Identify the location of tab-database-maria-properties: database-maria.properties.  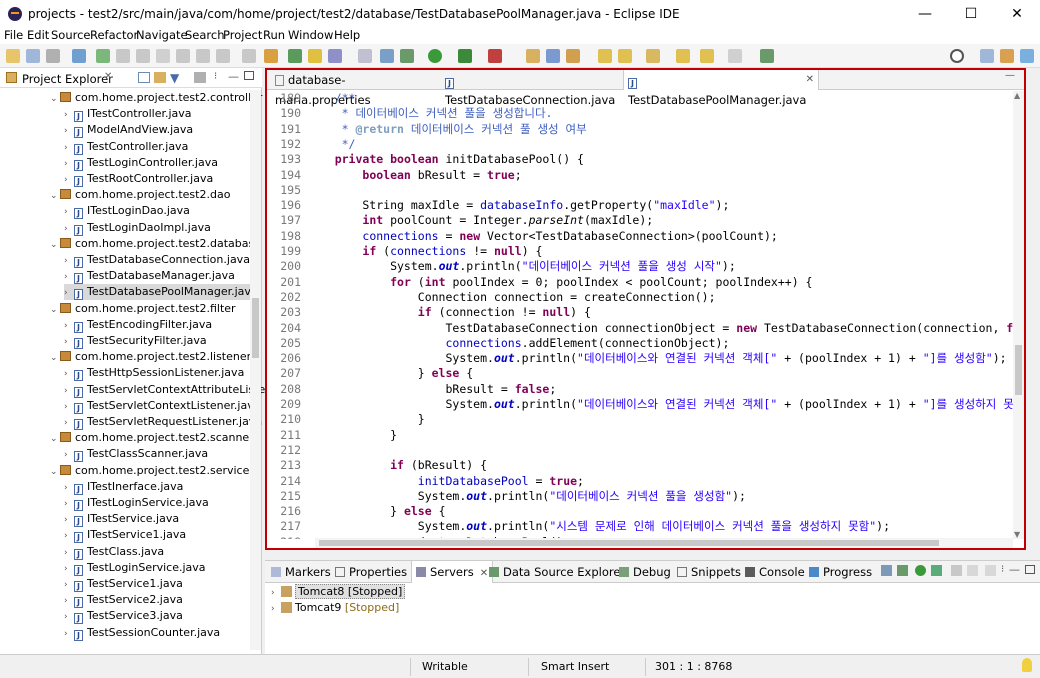
(356, 88).